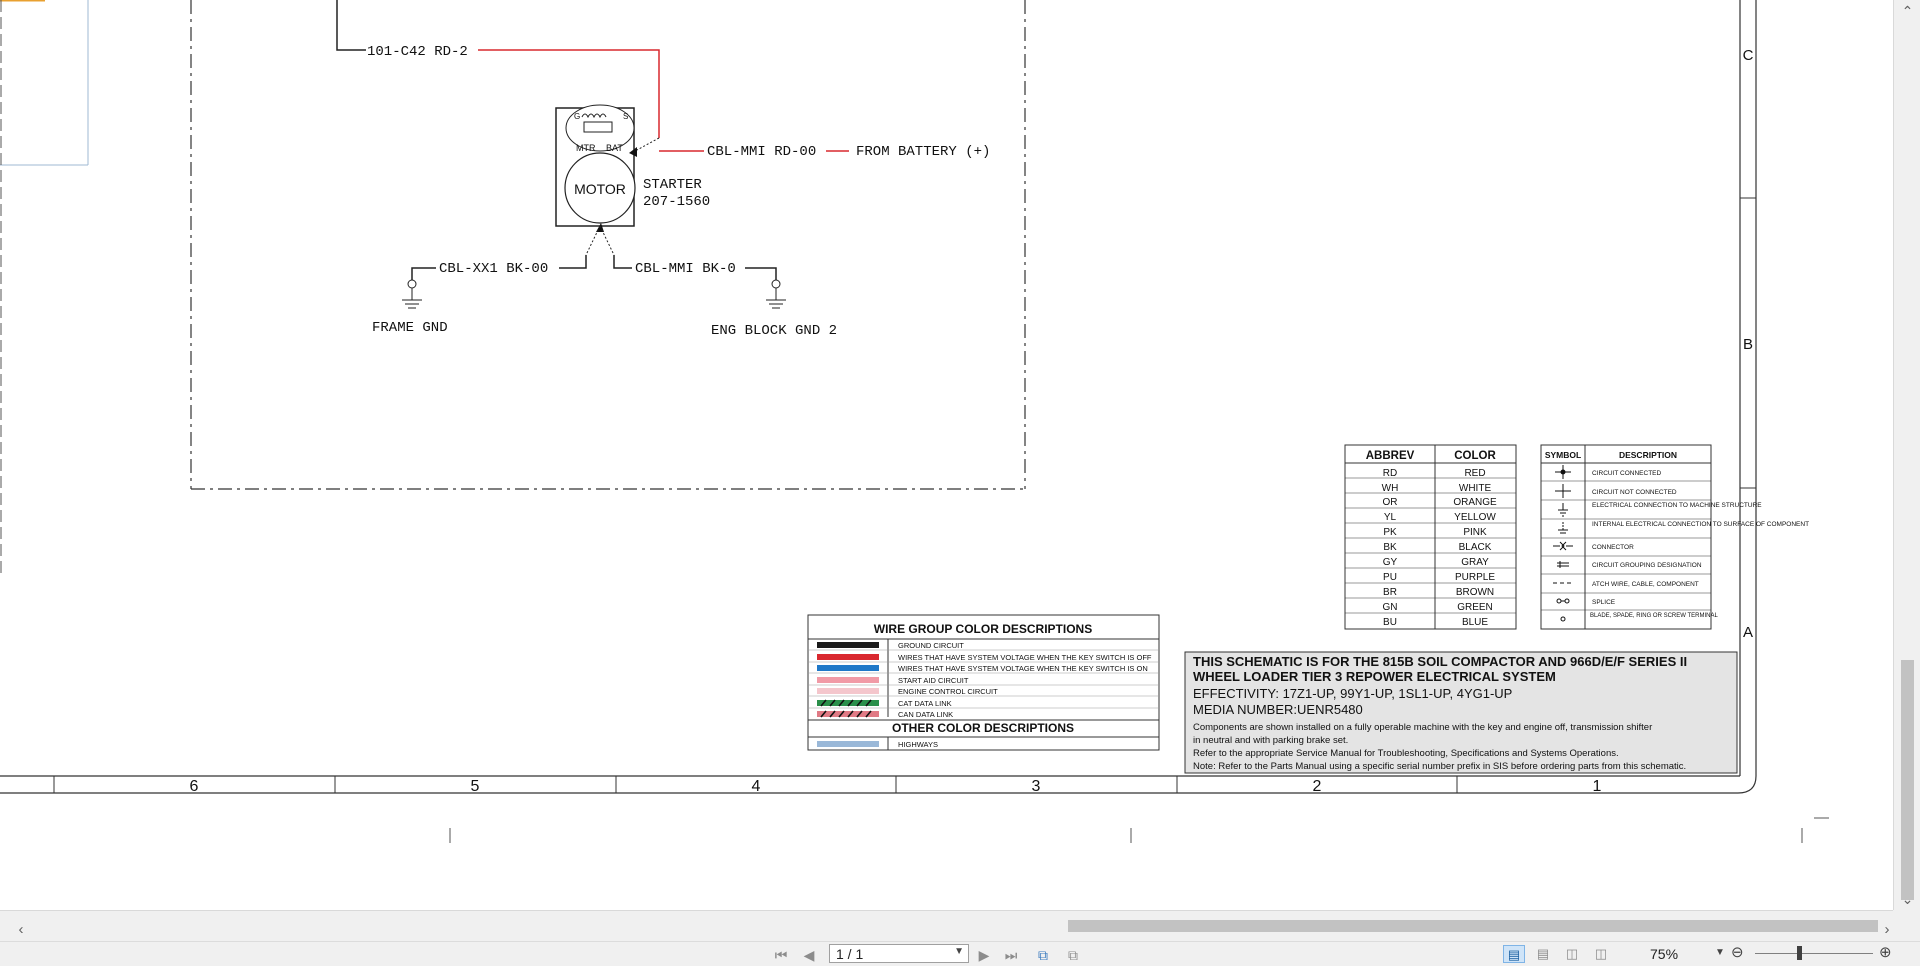 The height and width of the screenshot is (966, 1920). Describe the element at coordinates (1543, 954) in the screenshot. I see `continuous-view-icon: ▤` at that location.